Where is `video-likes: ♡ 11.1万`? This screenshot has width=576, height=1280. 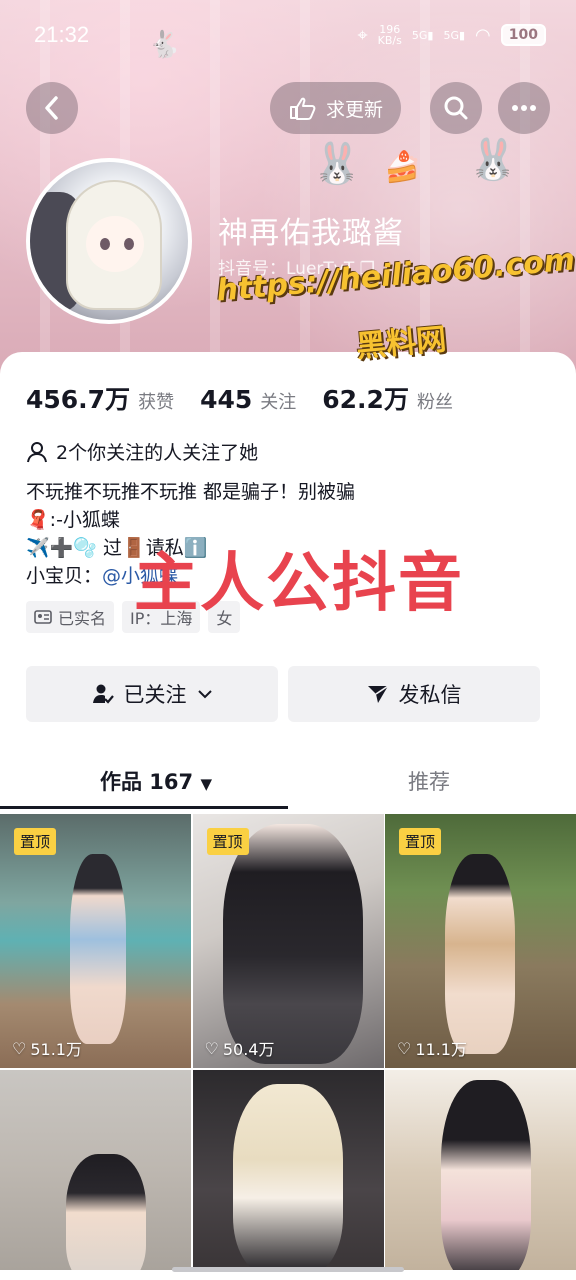 video-likes: ♡ 11.1万 is located at coordinates (432, 1049).